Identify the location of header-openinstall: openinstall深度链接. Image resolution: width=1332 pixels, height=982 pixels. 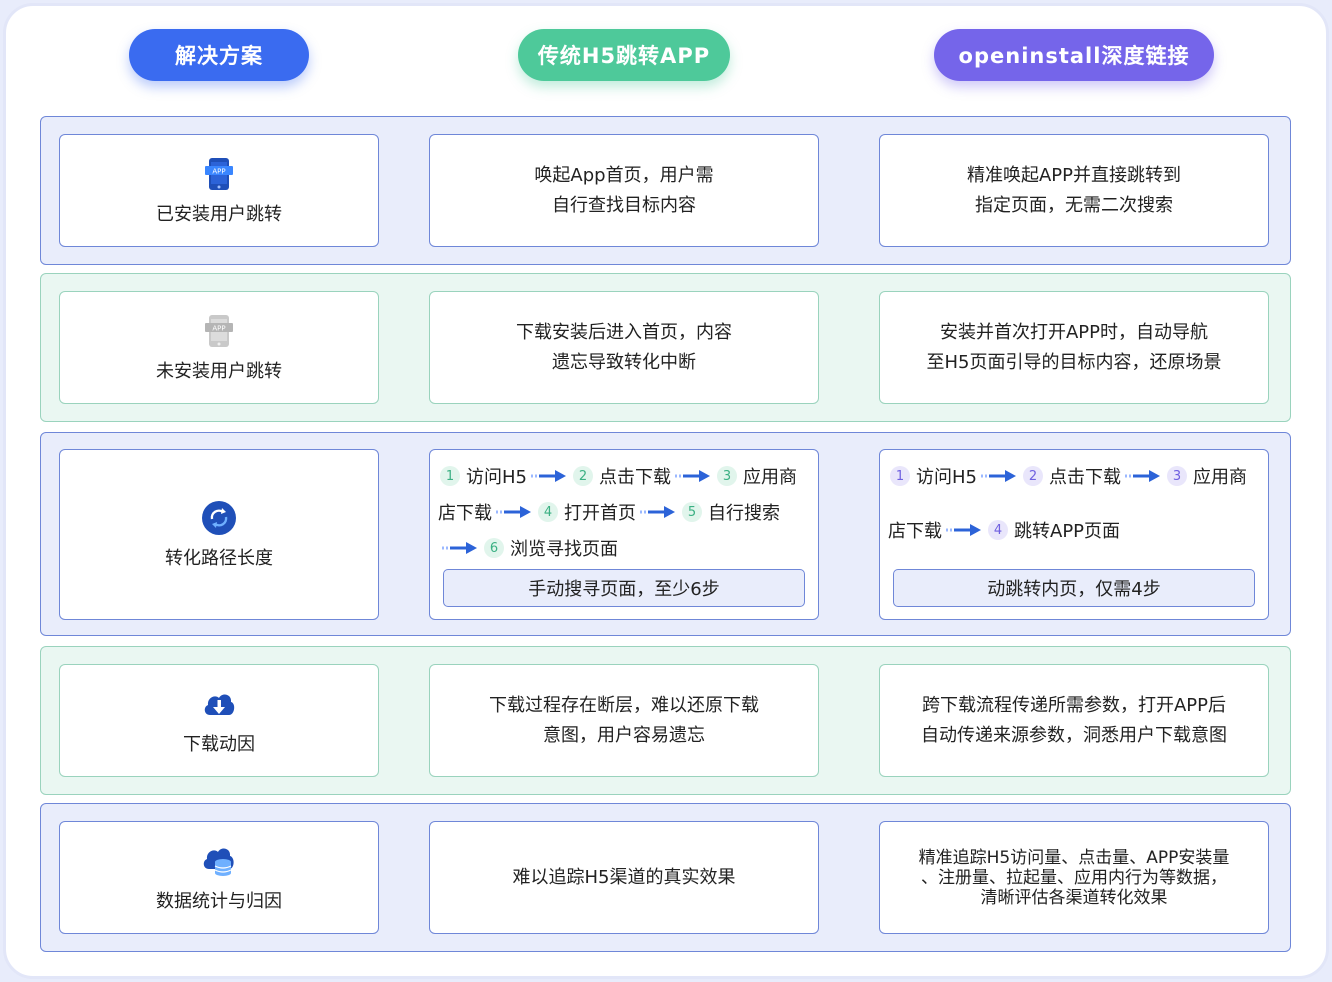
(1074, 55).